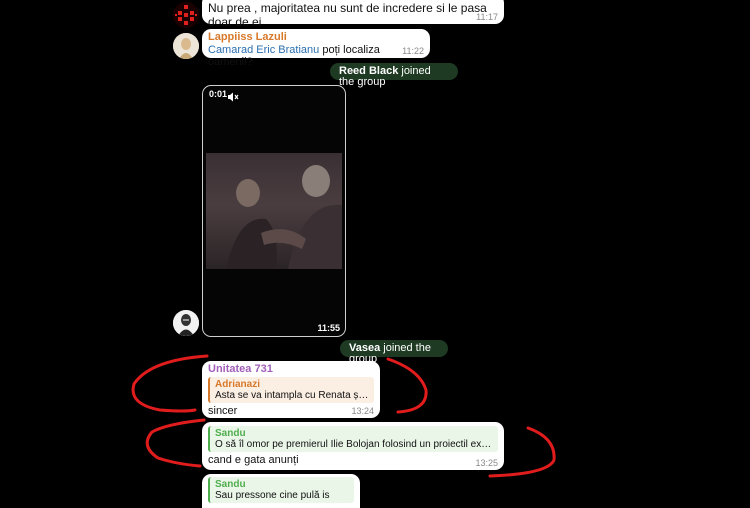  What do you see at coordinates (343, 416) in the screenshot?
I see `red-annotation-marks` at bounding box center [343, 416].